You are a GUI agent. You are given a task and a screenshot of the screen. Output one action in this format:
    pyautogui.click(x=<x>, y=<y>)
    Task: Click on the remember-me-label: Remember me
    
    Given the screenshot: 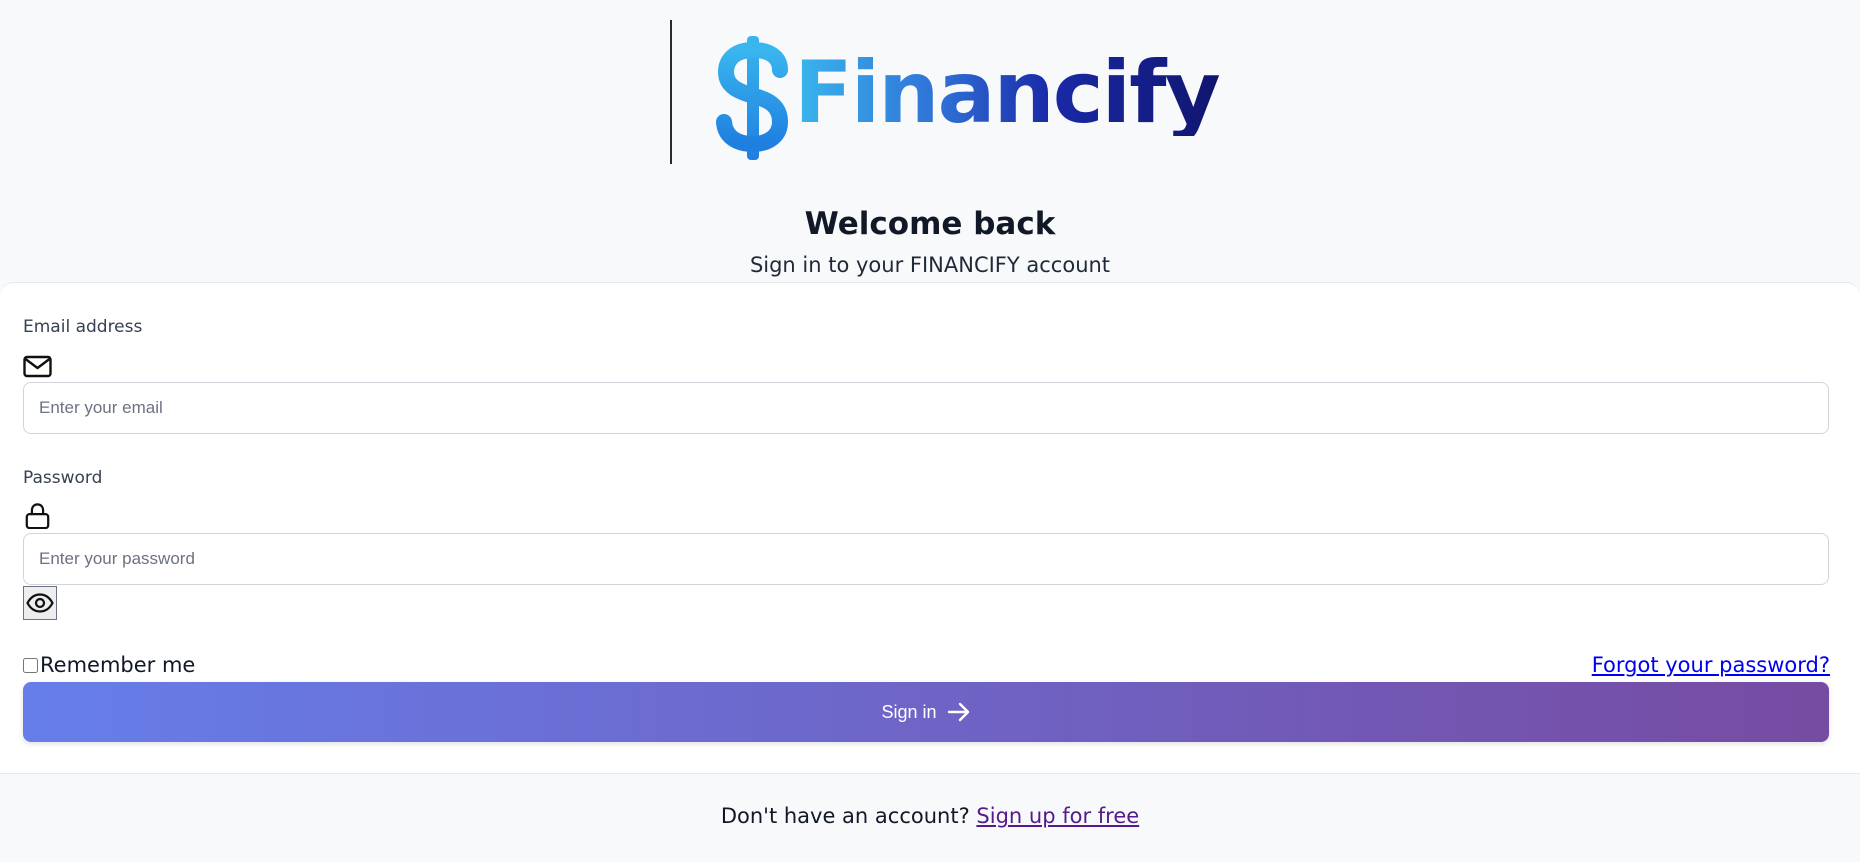 What is the action you would take?
    pyautogui.click(x=118, y=665)
    